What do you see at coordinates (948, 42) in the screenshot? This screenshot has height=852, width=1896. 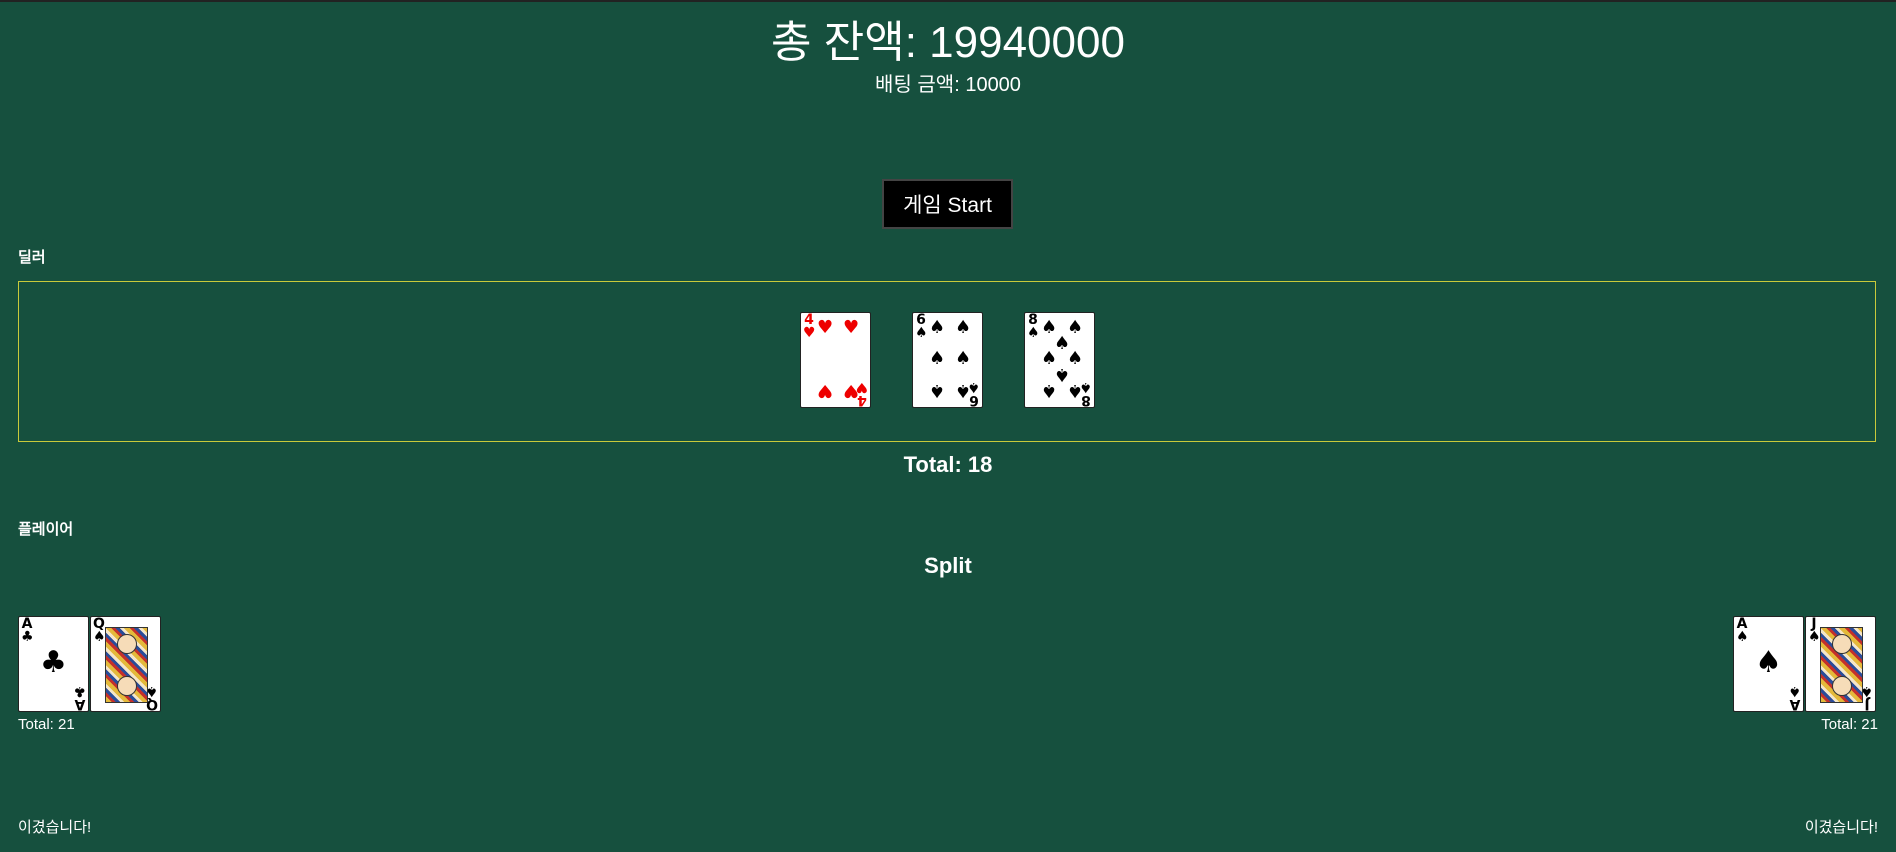 I see `total-balance: 총 잔액: 19940000` at bounding box center [948, 42].